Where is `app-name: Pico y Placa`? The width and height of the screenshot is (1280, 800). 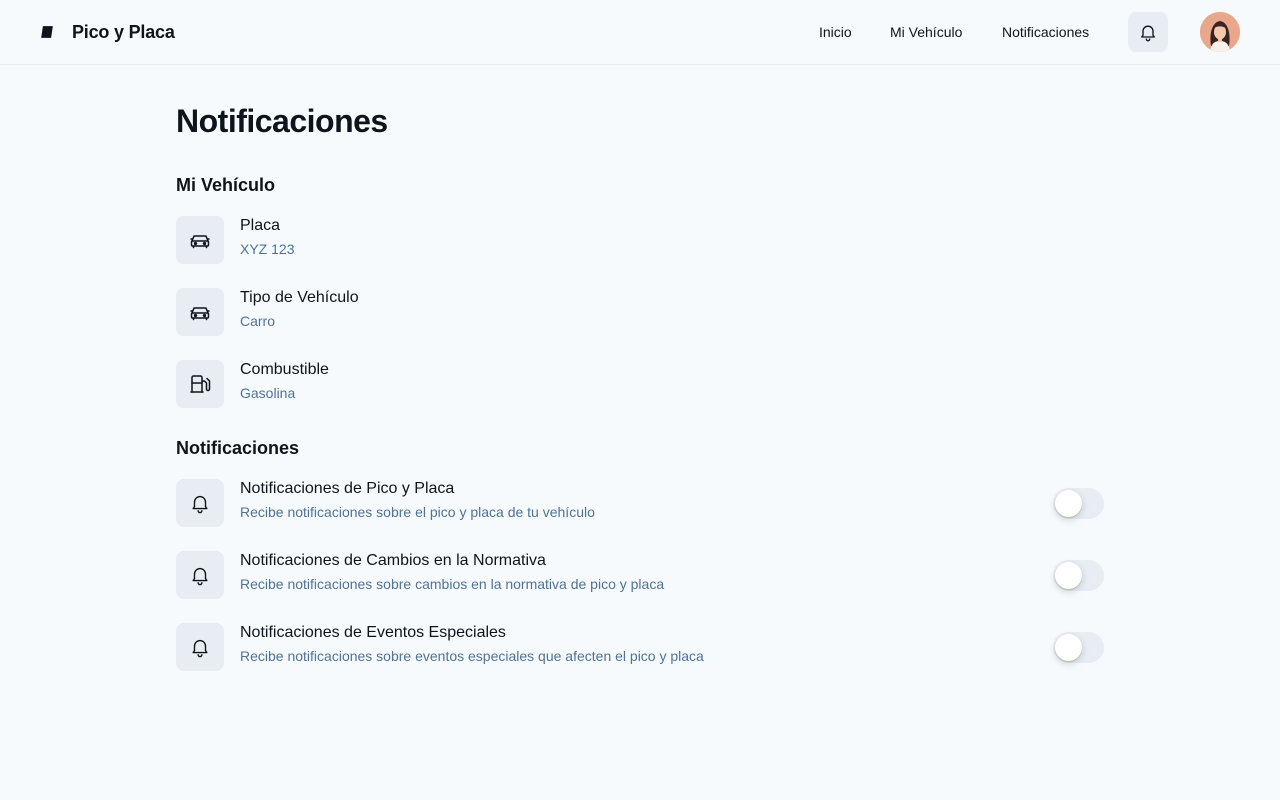
app-name: Pico y Placa is located at coordinates (123, 31).